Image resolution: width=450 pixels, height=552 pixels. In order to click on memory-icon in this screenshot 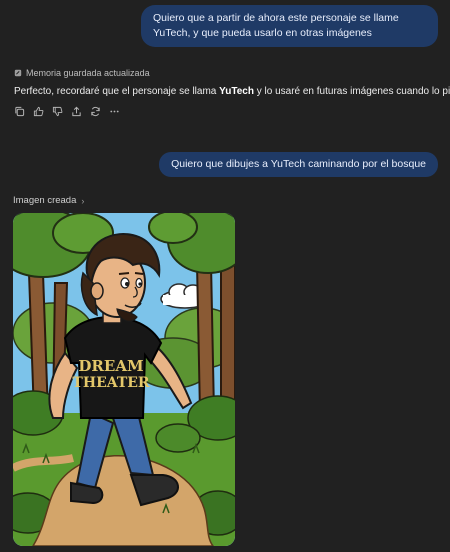, I will do `click(18, 73)`.